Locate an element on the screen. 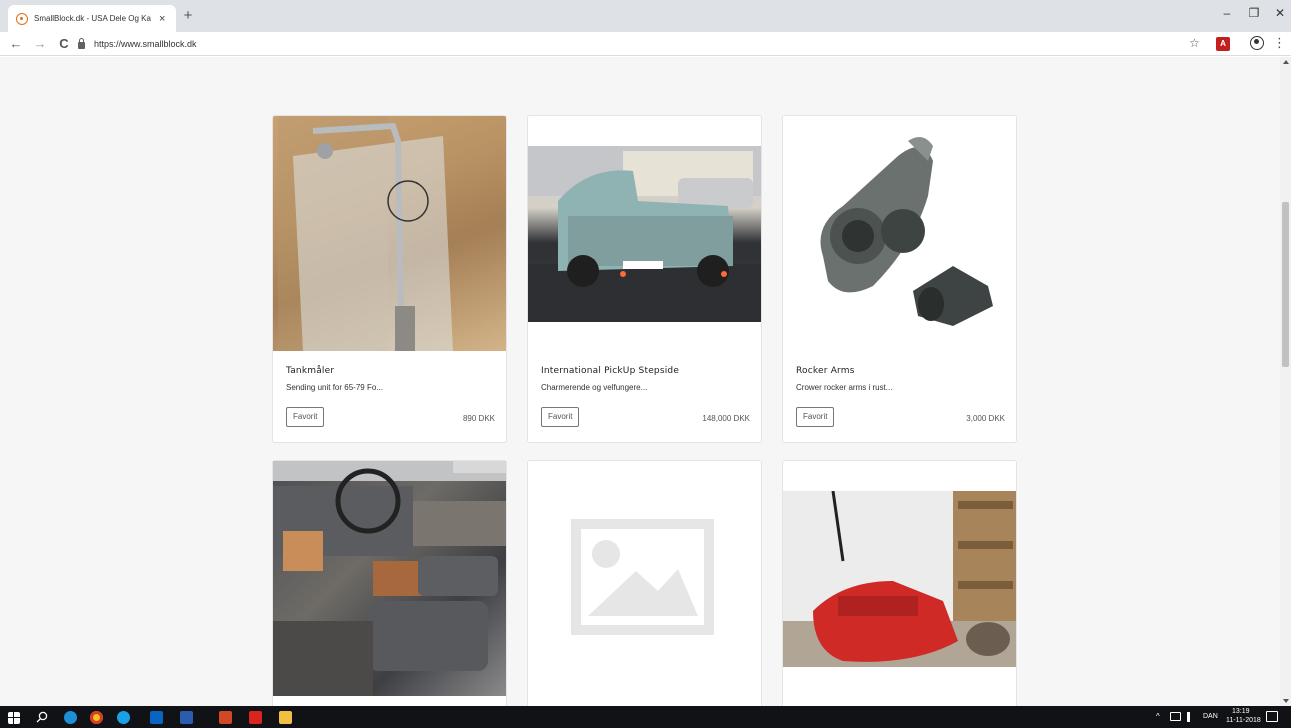 The height and width of the screenshot is (728, 1291). bookmark-star-icon: ☆ is located at coordinates (1194, 43).